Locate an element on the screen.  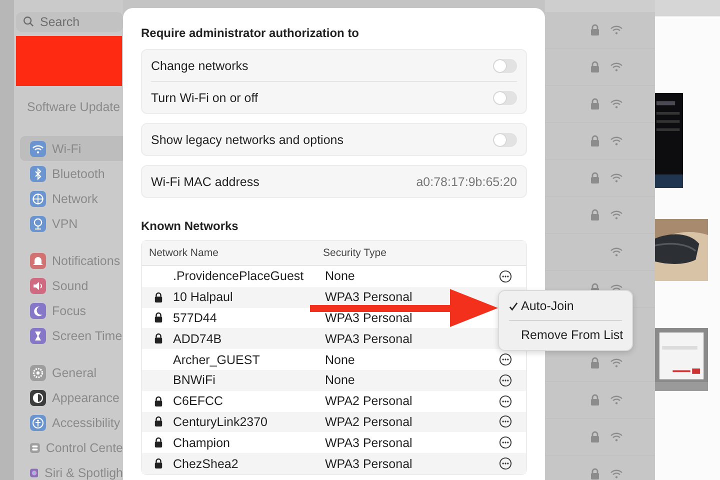
sidebar-label: Screen Time is located at coordinates (87, 335).